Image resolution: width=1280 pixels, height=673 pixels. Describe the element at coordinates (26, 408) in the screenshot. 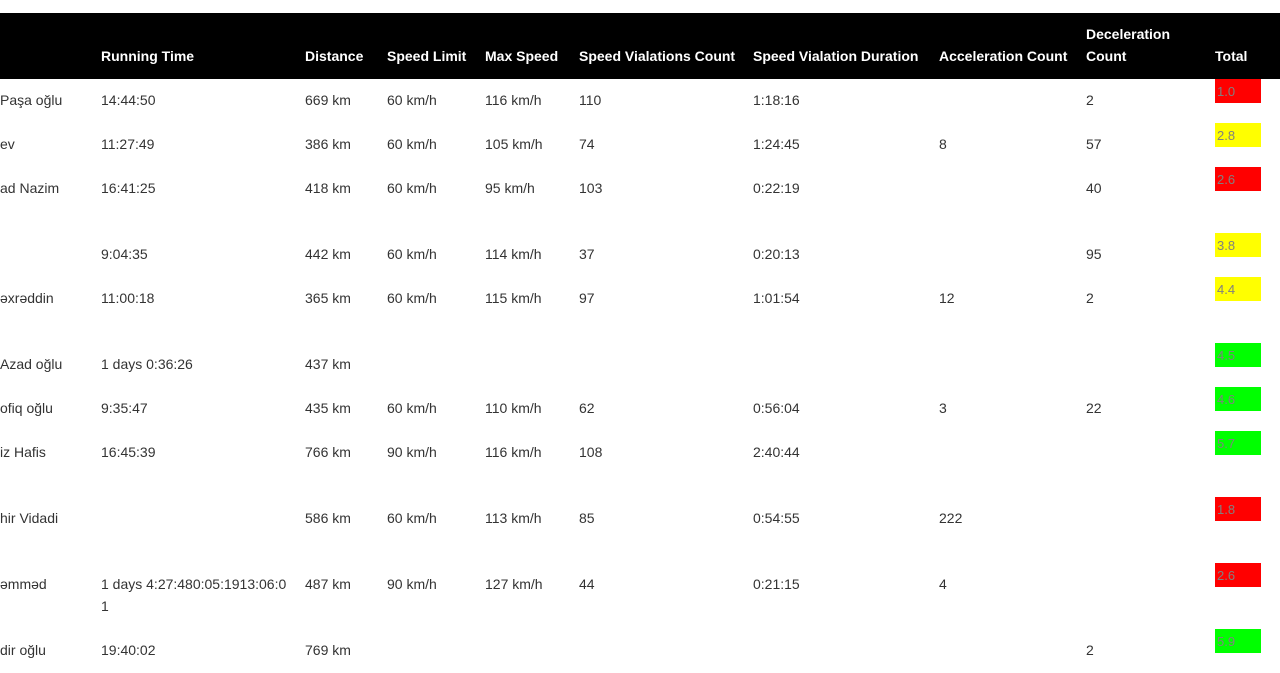

I see `cell-driver-name: ofiq oğlu` at that location.